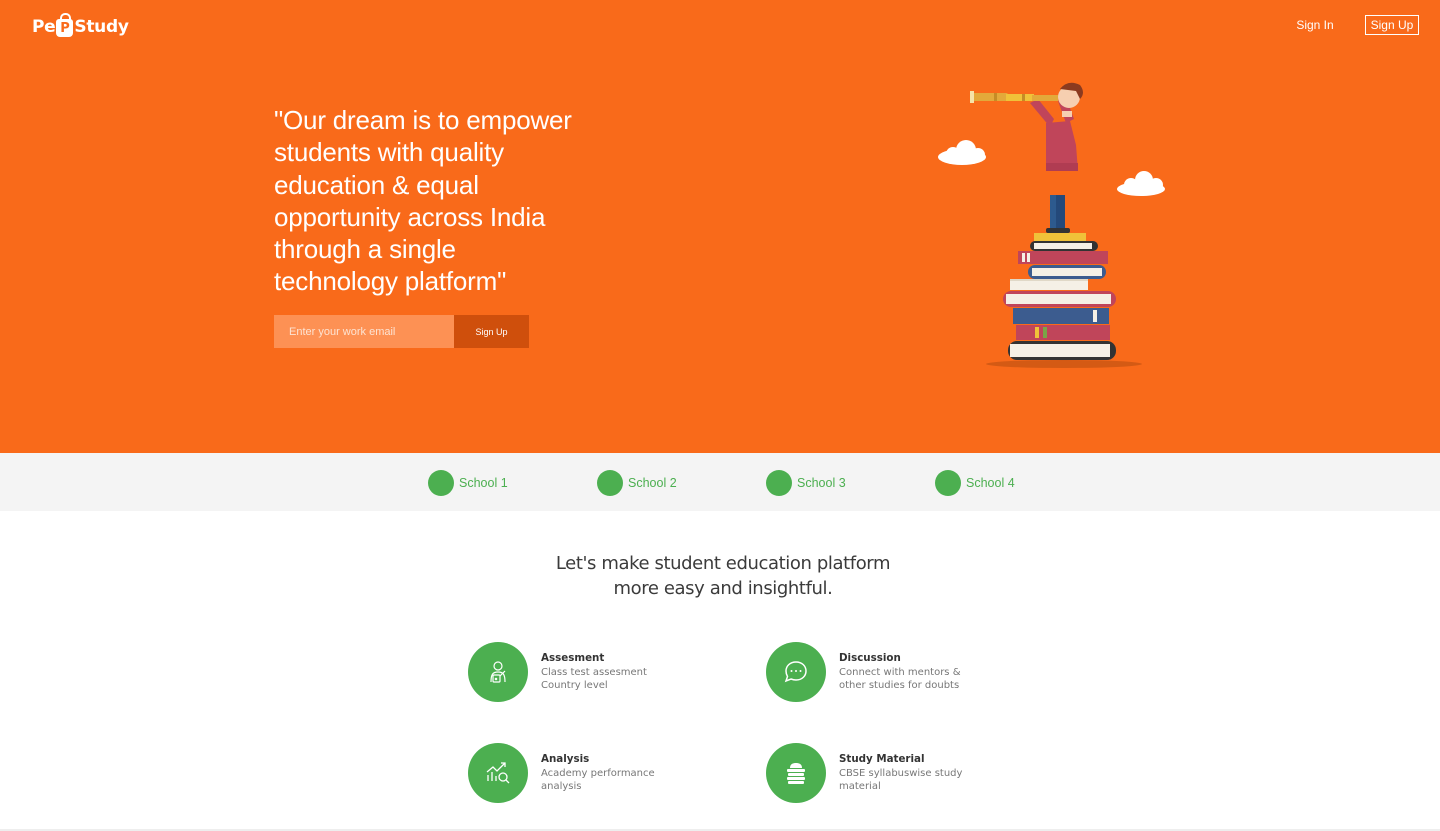 The width and height of the screenshot is (1440, 831). Describe the element at coordinates (860, 786) in the screenshot. I see `feature-desc: material` at that location.